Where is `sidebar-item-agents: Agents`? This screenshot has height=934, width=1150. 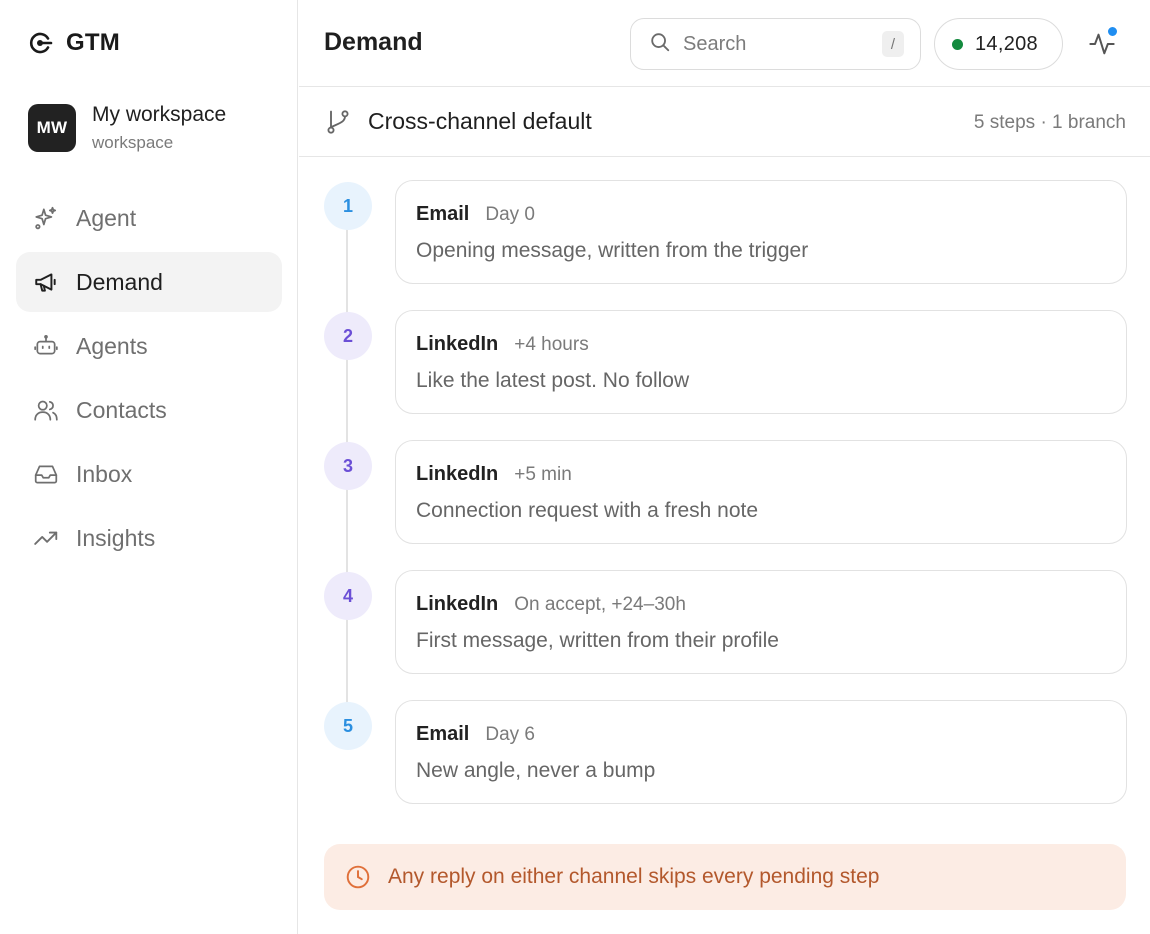 sidebar-item-agents: Agents is located at coordinates (149, 346).